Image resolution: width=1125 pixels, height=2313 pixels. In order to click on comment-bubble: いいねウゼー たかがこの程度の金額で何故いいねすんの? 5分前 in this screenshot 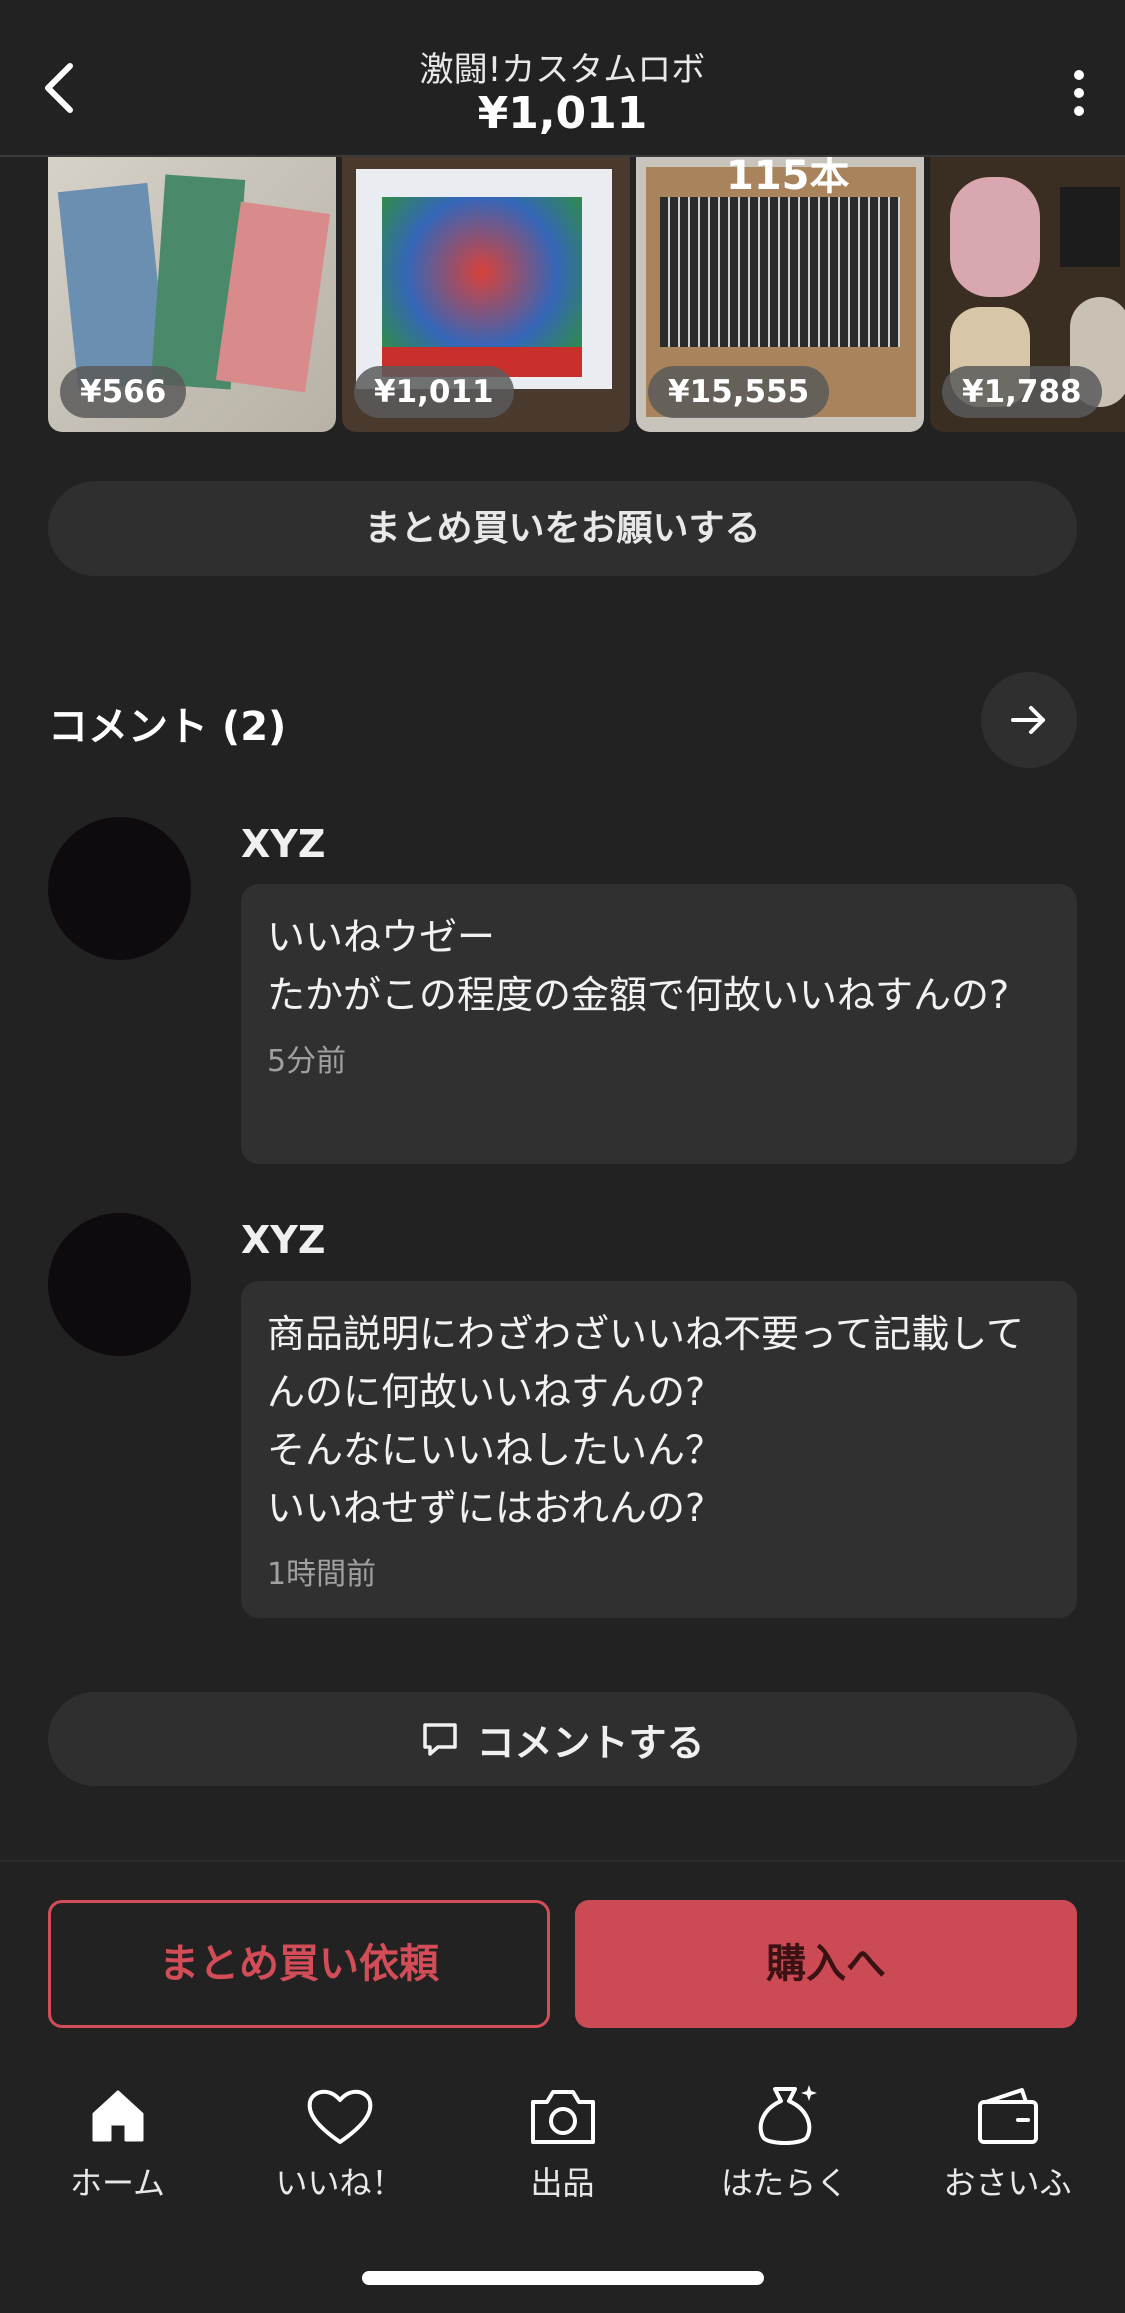, I will do `click(659, 1024)`.